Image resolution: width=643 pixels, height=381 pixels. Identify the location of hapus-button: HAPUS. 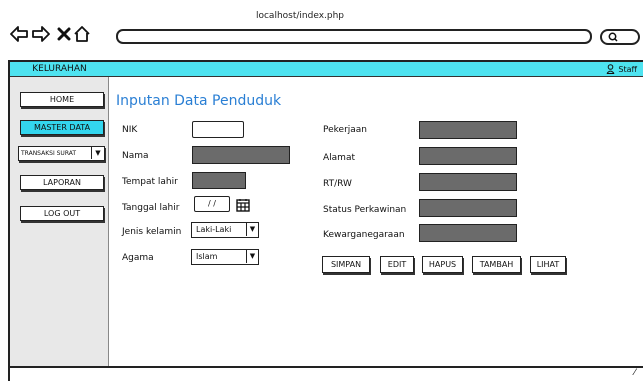
(442, 264).